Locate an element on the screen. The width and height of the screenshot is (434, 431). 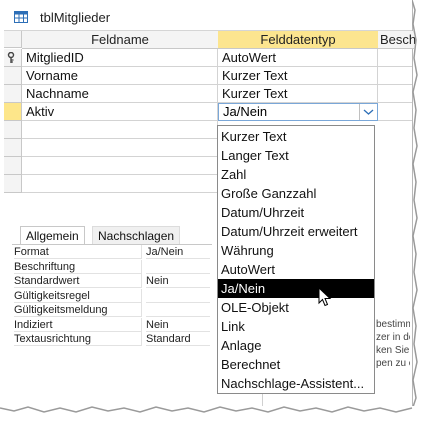
field-name-cell: Nachname is located at coordinates (120, 94).